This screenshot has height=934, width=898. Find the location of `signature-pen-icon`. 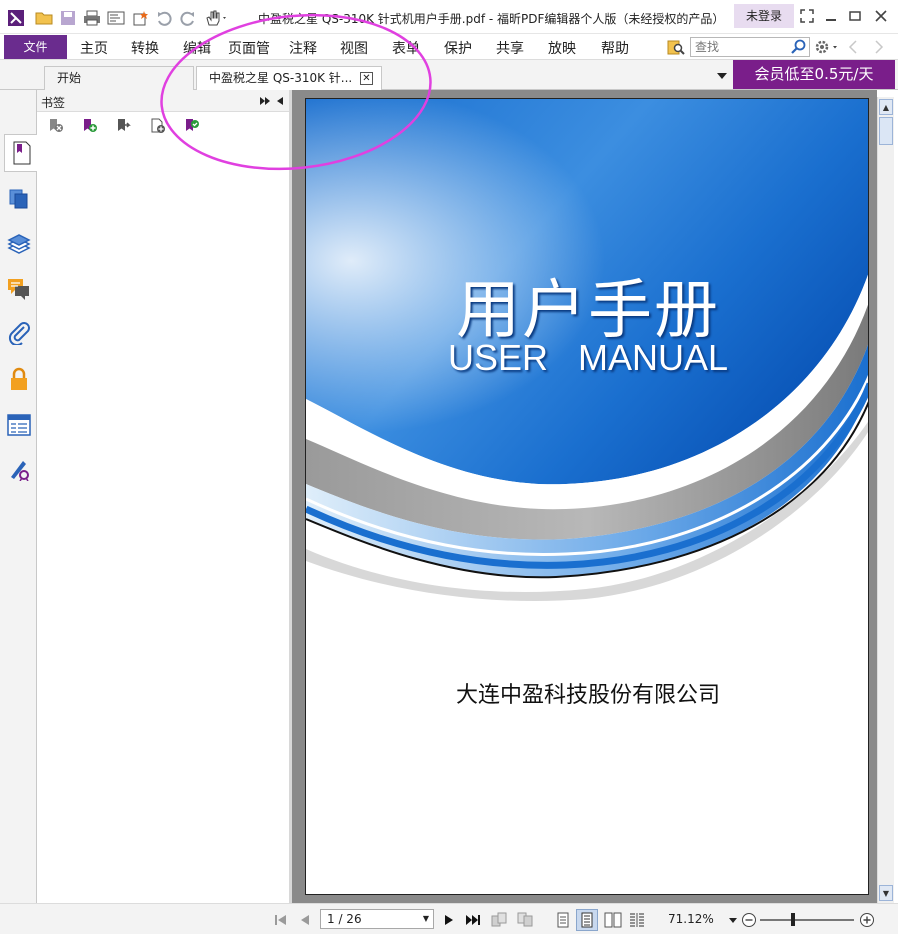

signature-pen-icon is located at coordinates (19, 469).